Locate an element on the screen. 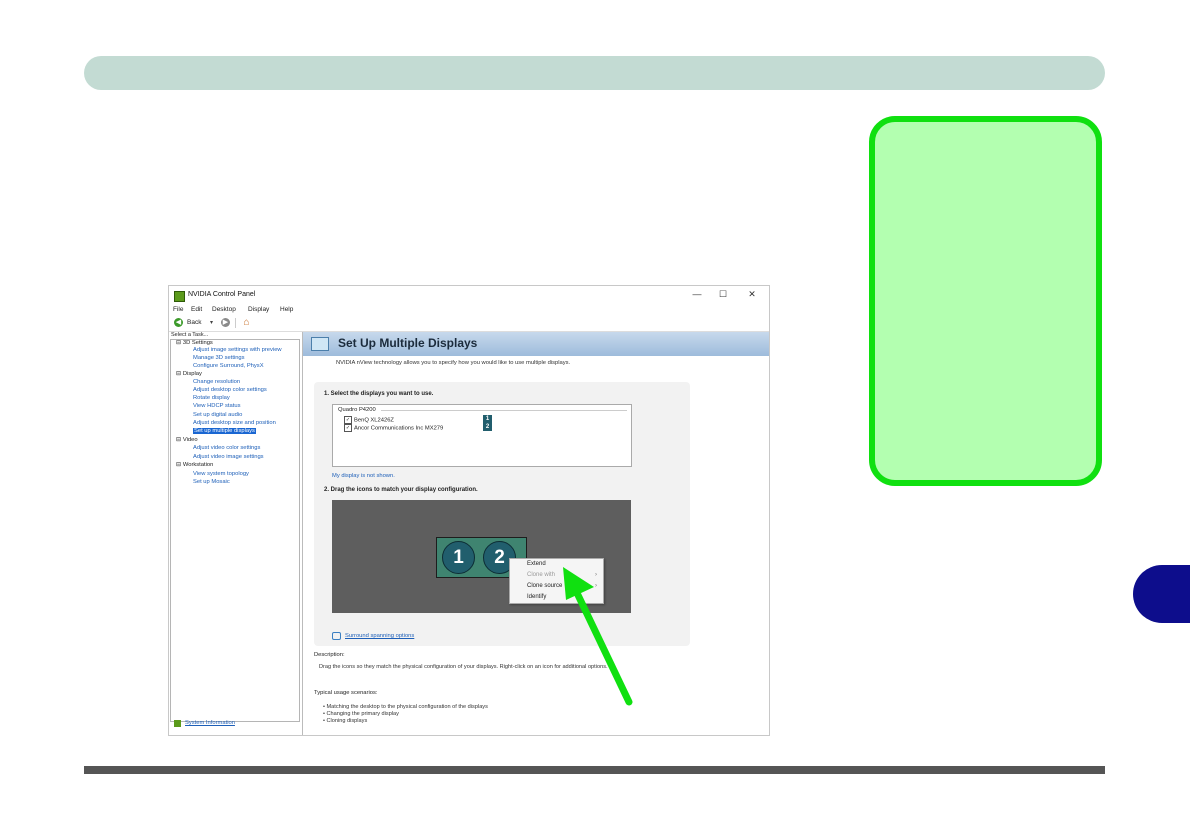 This screenshot has width=1190, height=838. surround-icon is located at coordinates (336, 636).